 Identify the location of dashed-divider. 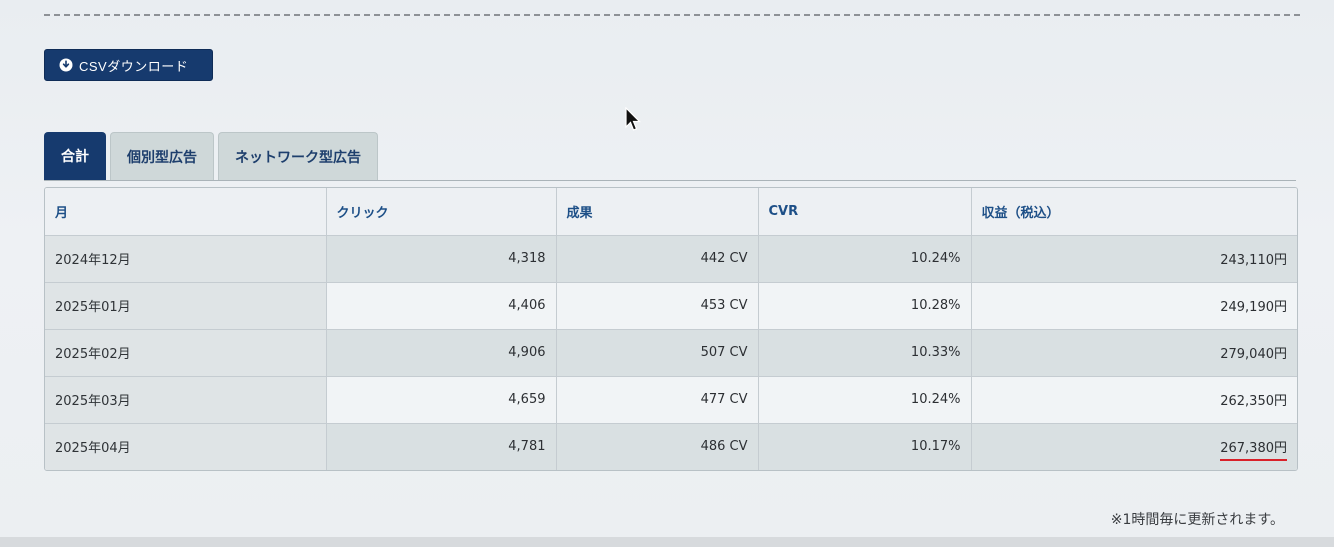
(672, 15).